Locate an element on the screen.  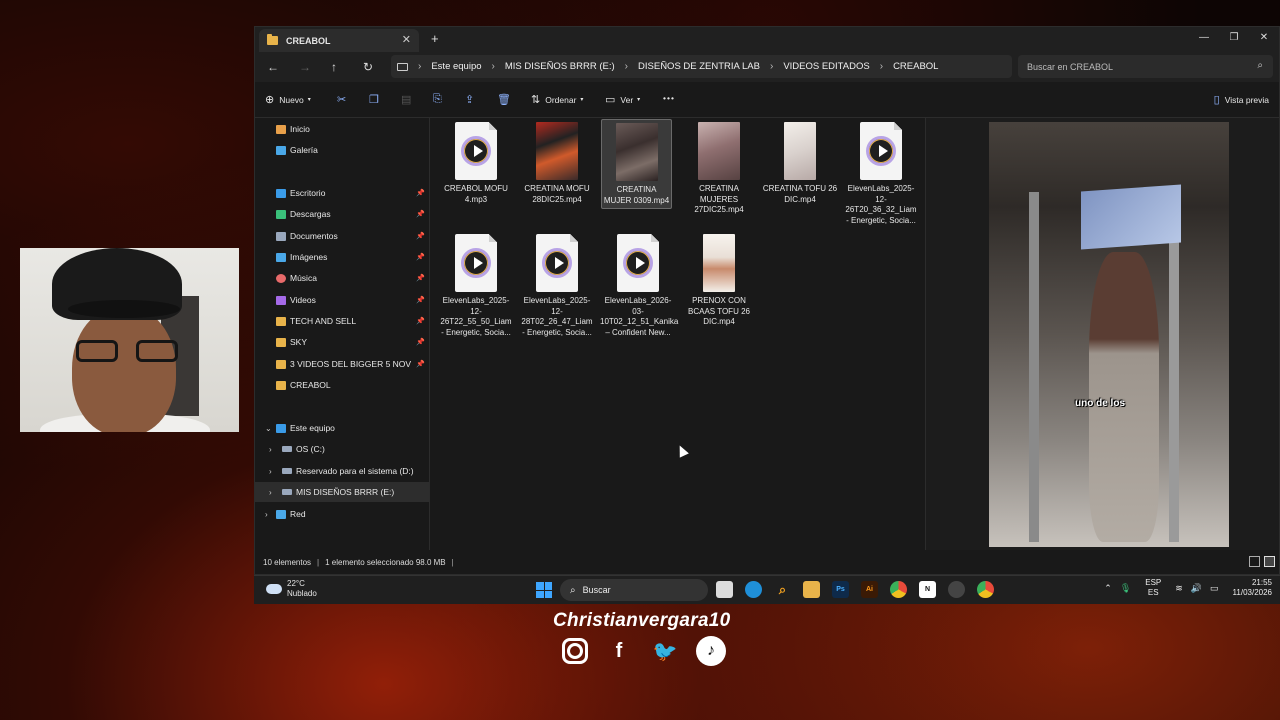
volume-icon: 🔊 is located at coordinates (1196, 588).